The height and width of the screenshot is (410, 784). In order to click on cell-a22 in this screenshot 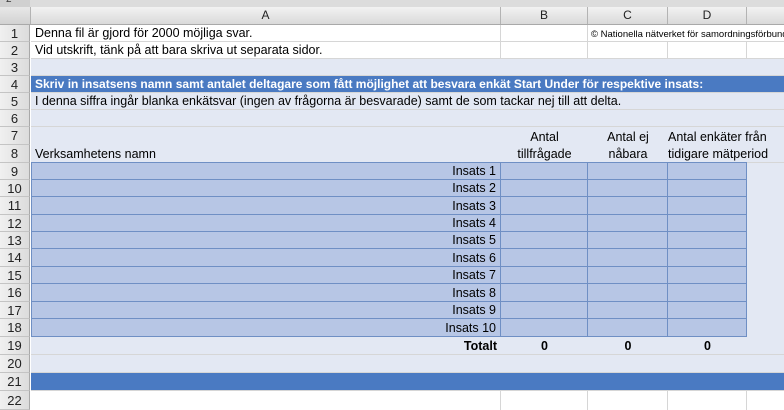, I will do `click(266, 400)`.